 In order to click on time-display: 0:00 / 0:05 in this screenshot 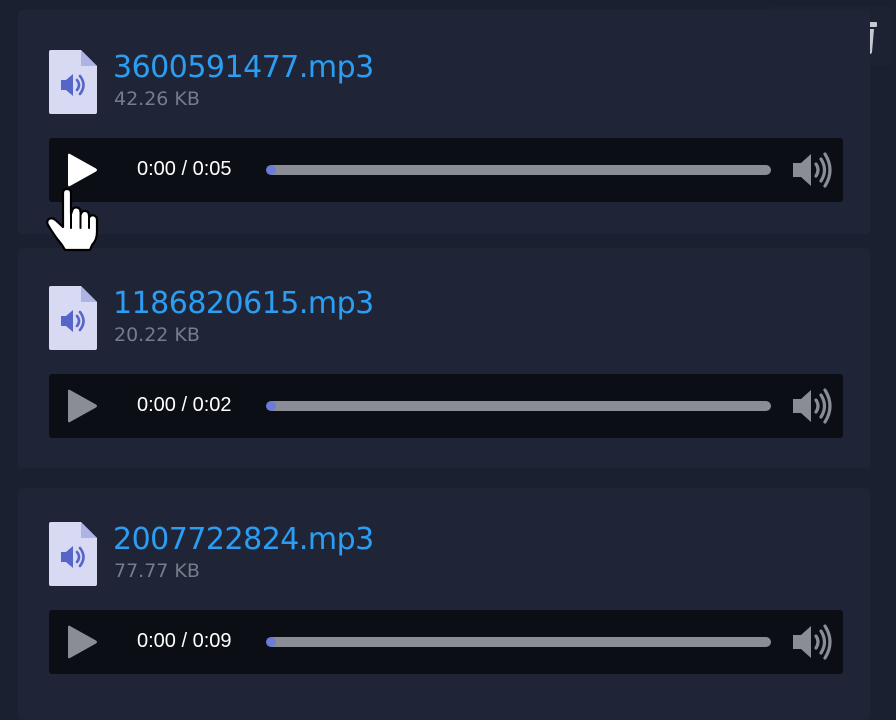, I will do `click(184, 169)`.